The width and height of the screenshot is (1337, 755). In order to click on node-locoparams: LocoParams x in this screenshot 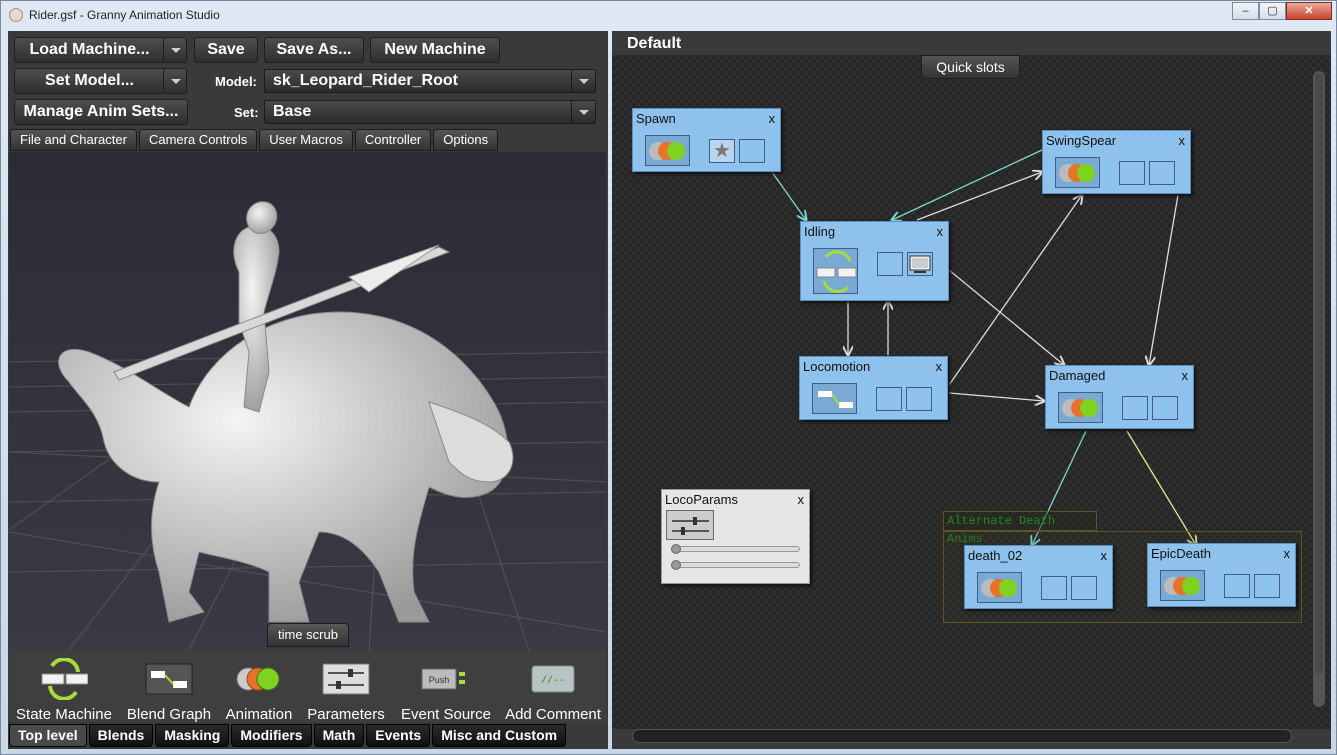, I will do `click(735, 536)`.